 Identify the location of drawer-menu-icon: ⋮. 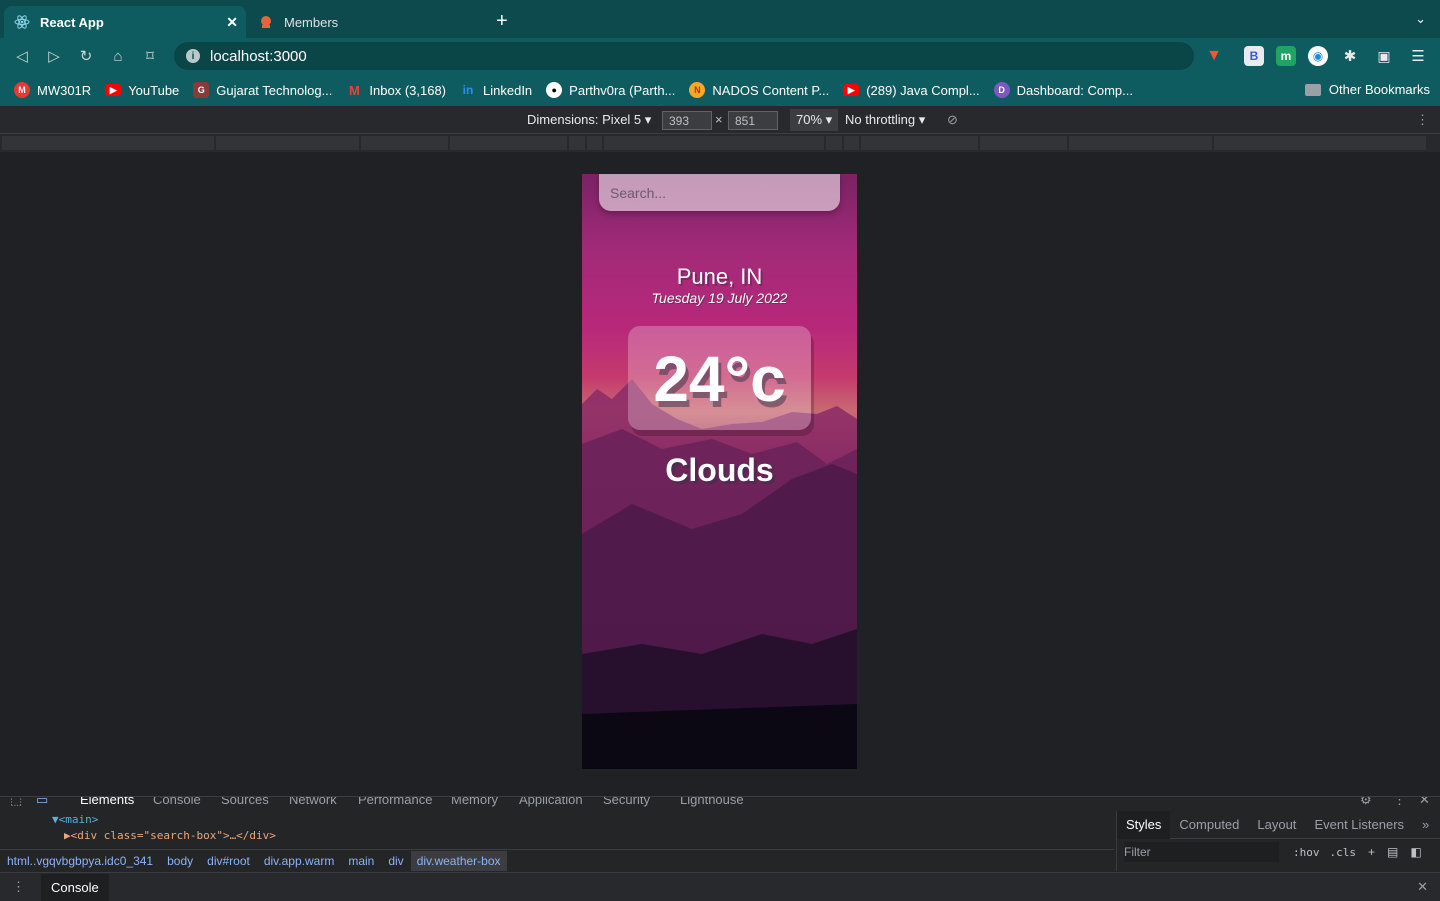
(18, 887).